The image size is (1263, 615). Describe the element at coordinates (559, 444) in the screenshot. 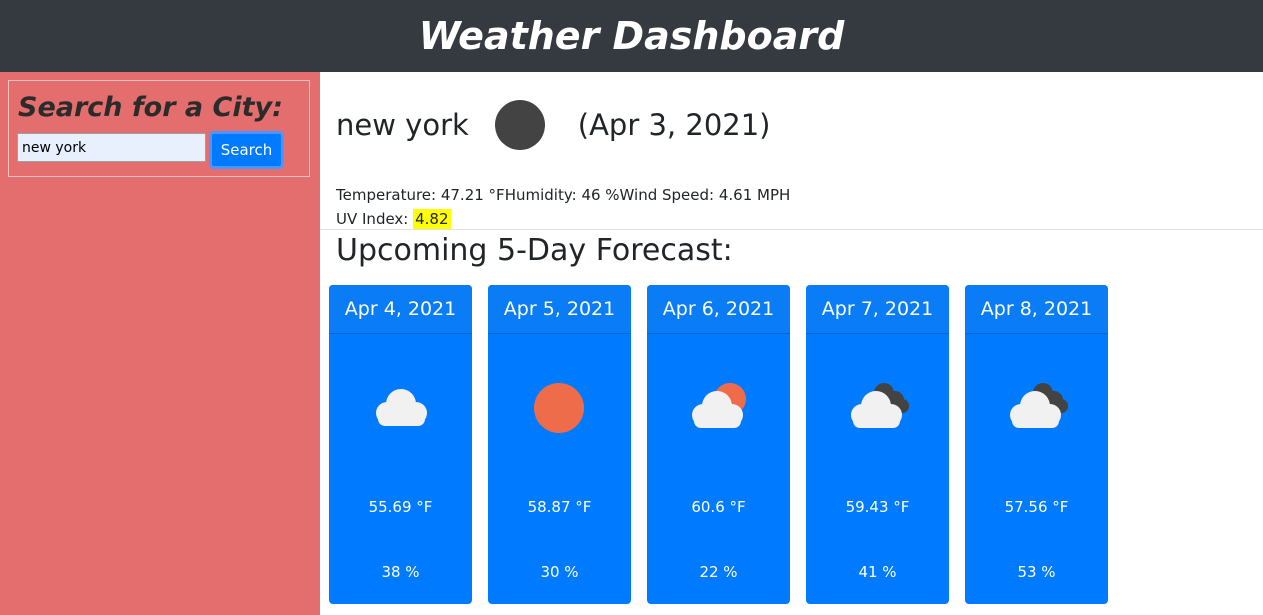

I see `forecast-card: Apr 5, 2021 58.87 °F 30 %` at that location.